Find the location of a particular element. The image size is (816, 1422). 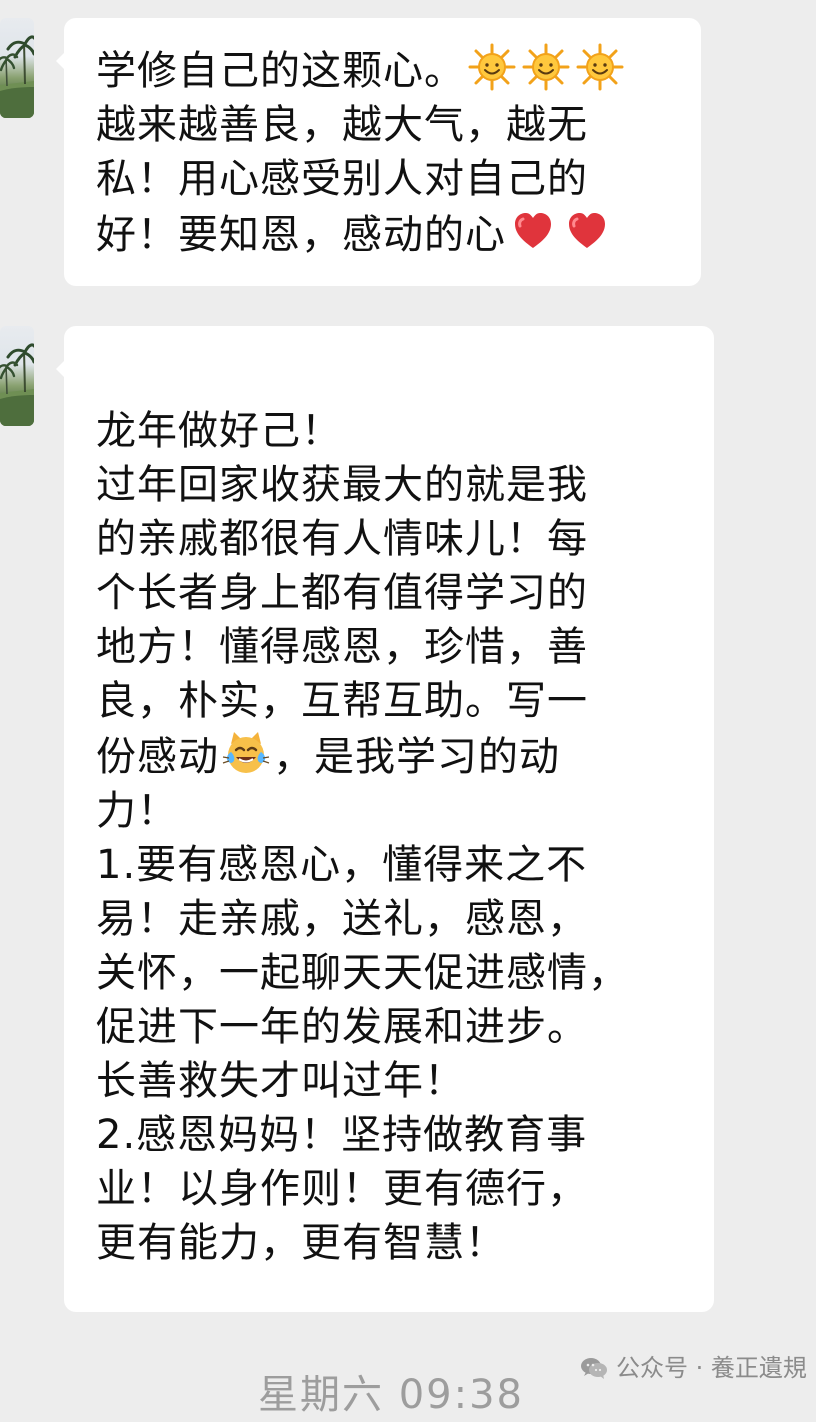

message-text: 易！走亲戚，送礼，感恩， is located at coordinates (342, 919).